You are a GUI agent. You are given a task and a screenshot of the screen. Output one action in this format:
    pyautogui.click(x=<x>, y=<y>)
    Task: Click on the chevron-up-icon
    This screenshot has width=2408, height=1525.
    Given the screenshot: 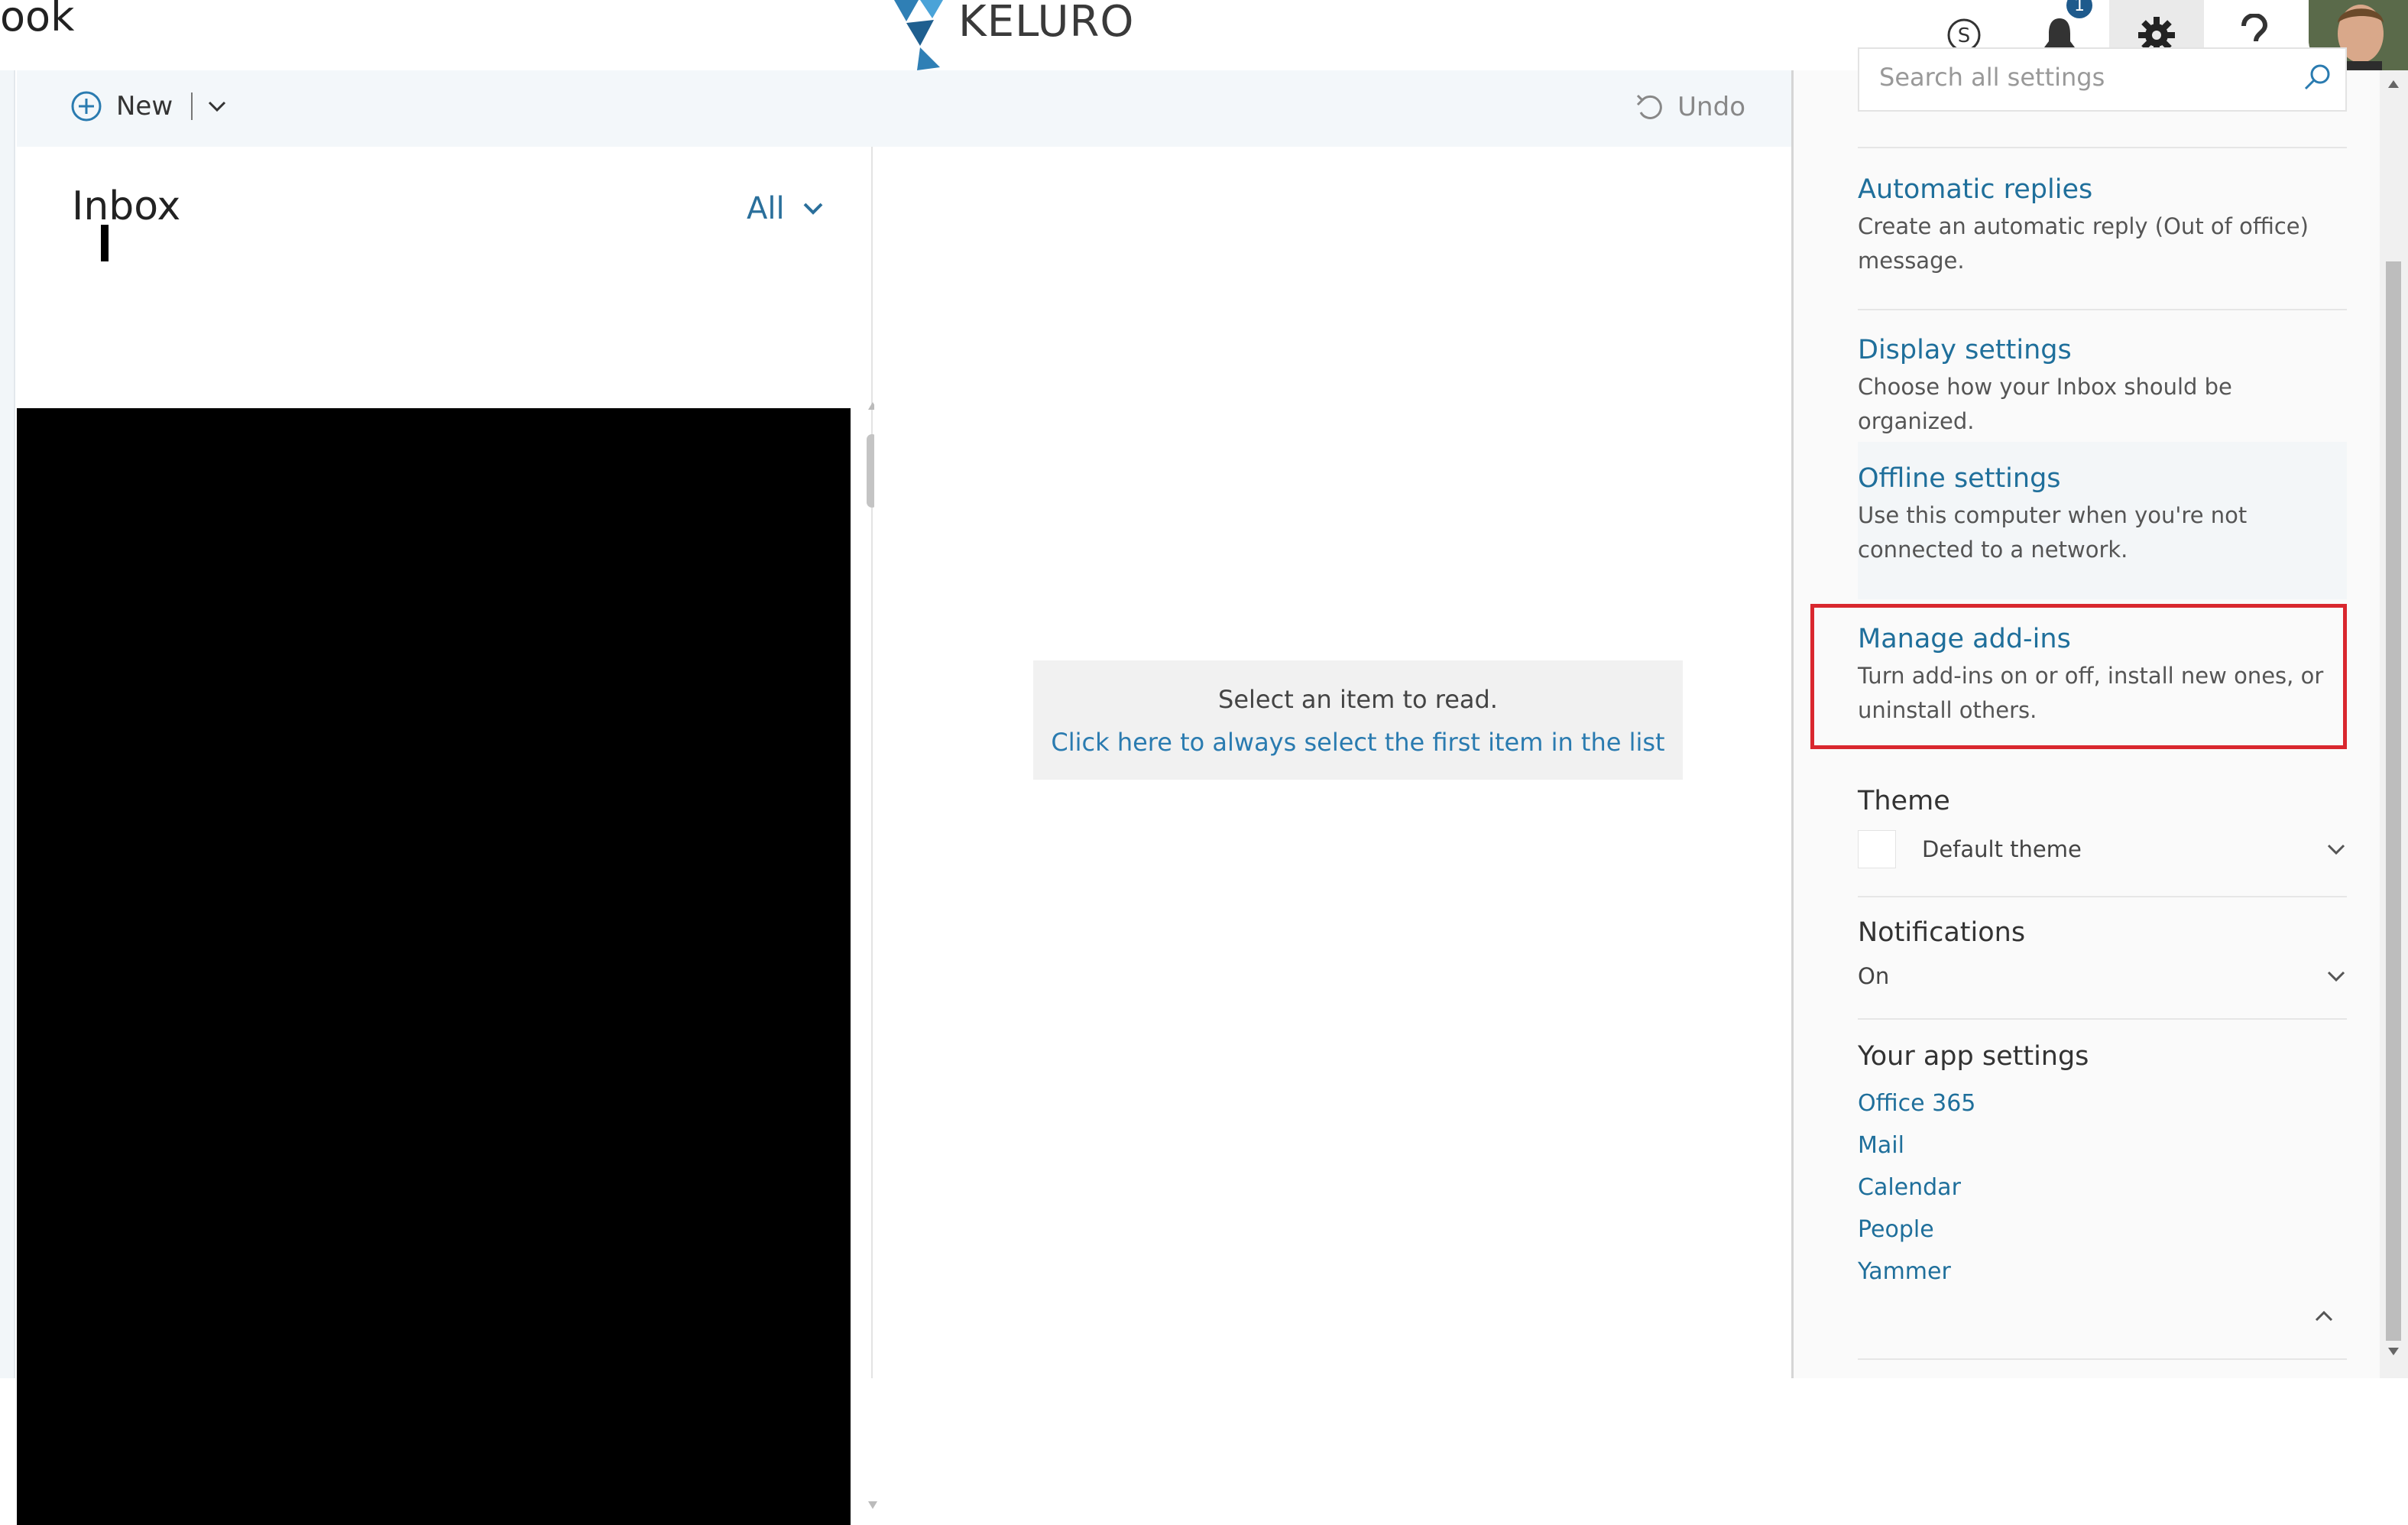 What is the action you would take?
    pyautogui.click(x=2324, y=1316)
    